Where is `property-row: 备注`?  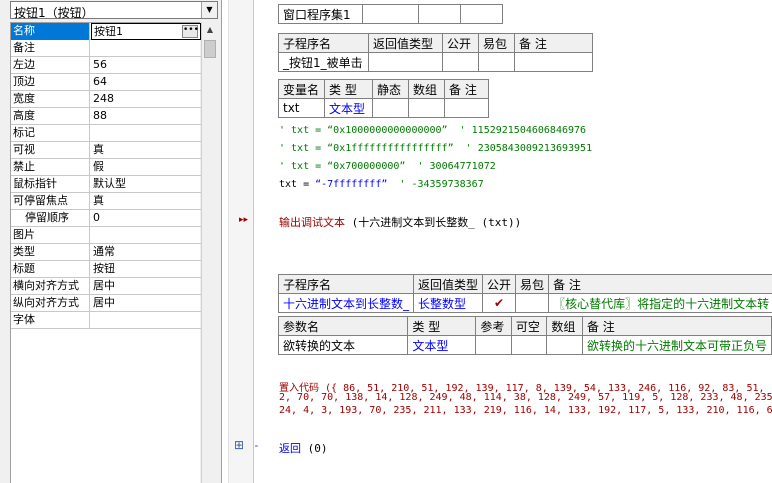 property-row: 备注 is located at coordinates (106, 48).